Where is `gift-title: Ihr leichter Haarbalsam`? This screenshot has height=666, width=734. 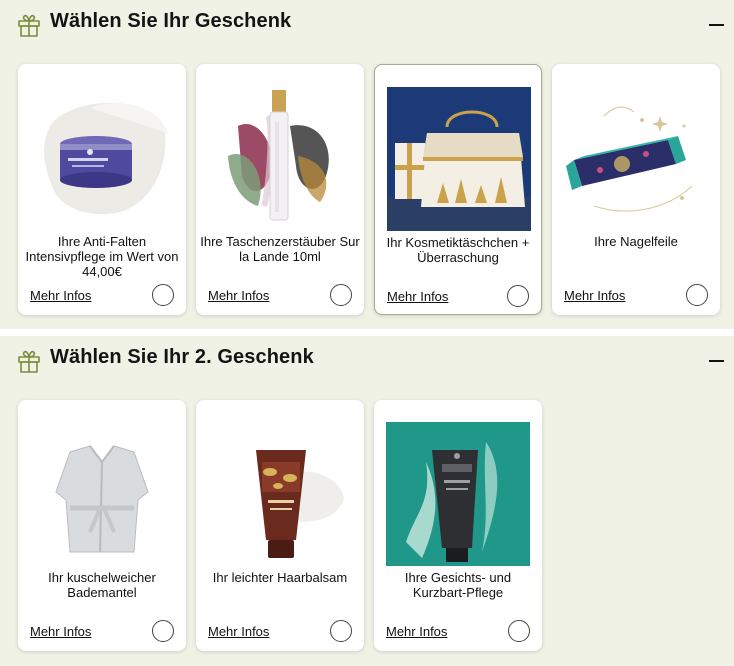 gift-title: Ihr leichter Haarbalsam is located at coordinates (280, 577).